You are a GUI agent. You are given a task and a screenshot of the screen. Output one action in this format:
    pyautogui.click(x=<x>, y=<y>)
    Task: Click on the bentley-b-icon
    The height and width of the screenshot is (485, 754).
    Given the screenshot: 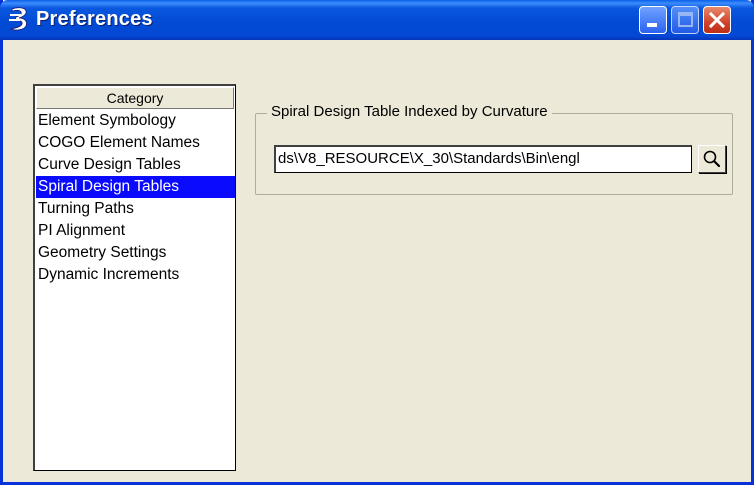 What is the action you would take?
    pyautogui.click(x=18, y=19)
    